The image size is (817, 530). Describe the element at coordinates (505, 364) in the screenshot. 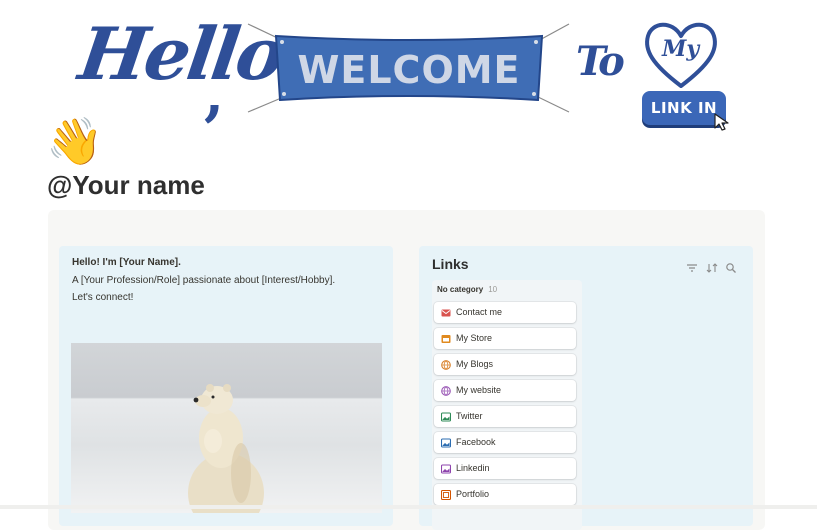

I see `link-card-my-blogs: My Blogs` at that location.